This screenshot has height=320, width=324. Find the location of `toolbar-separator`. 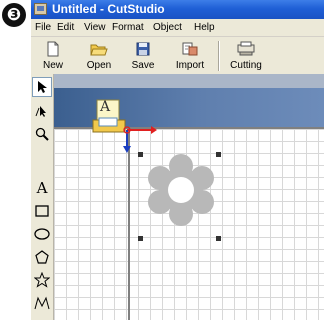

toolbar-separator is located at coordinates (219, 56).